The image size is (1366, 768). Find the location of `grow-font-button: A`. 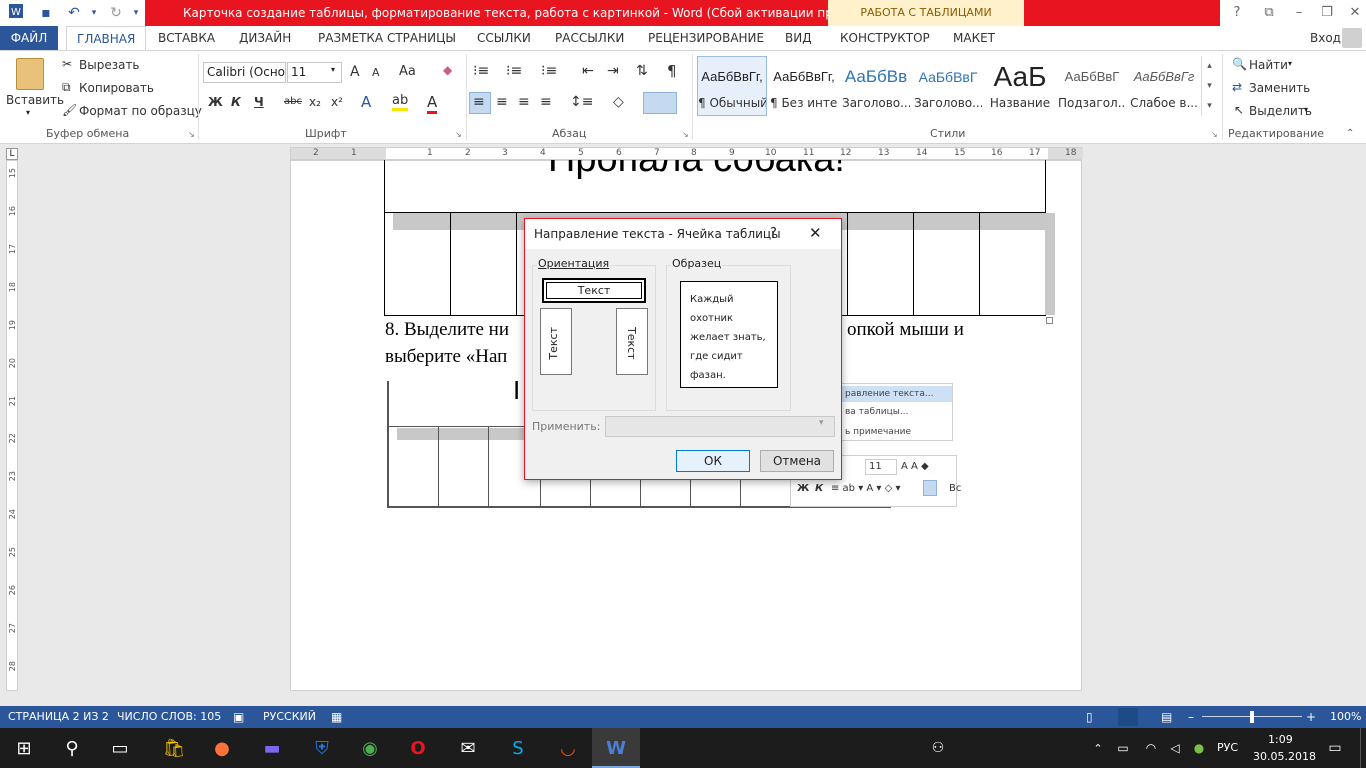

grow-font-button: A is located at coordinates (355, 72).